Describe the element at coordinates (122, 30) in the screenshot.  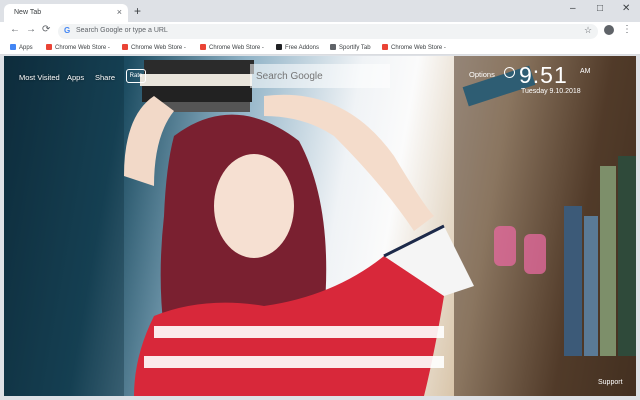
I see `omnibox-placeholder: Search Google or type a URL` at that location.